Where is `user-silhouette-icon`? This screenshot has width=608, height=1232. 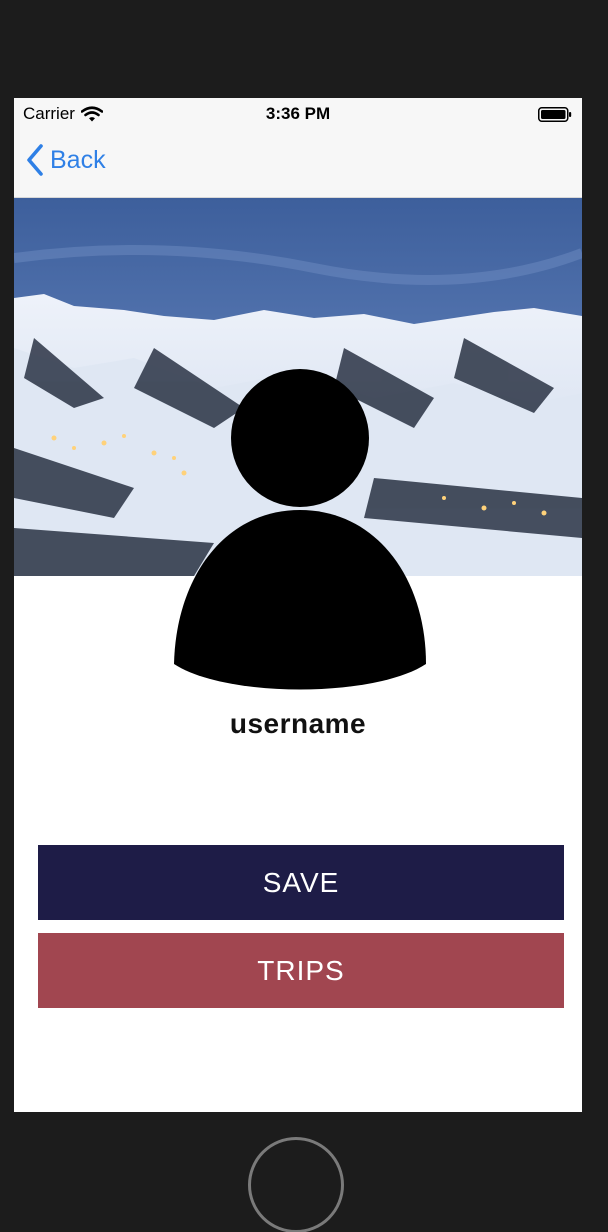 user-silhouette-icon is located at coordinates (300, 529).